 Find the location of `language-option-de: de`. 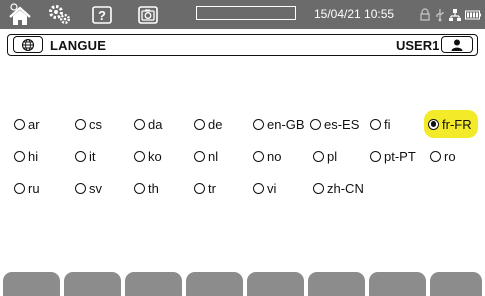

language-option-de: de is located at coordinates (208, 124).